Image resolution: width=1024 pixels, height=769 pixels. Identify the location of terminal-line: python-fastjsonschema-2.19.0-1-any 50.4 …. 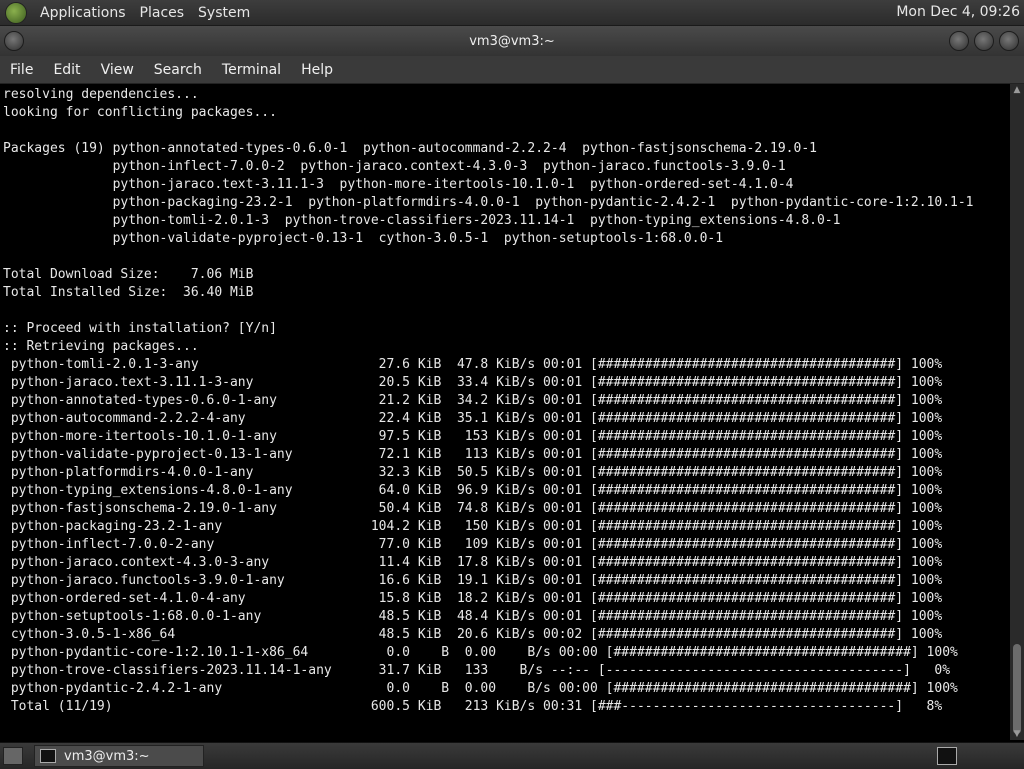
(473, 508).